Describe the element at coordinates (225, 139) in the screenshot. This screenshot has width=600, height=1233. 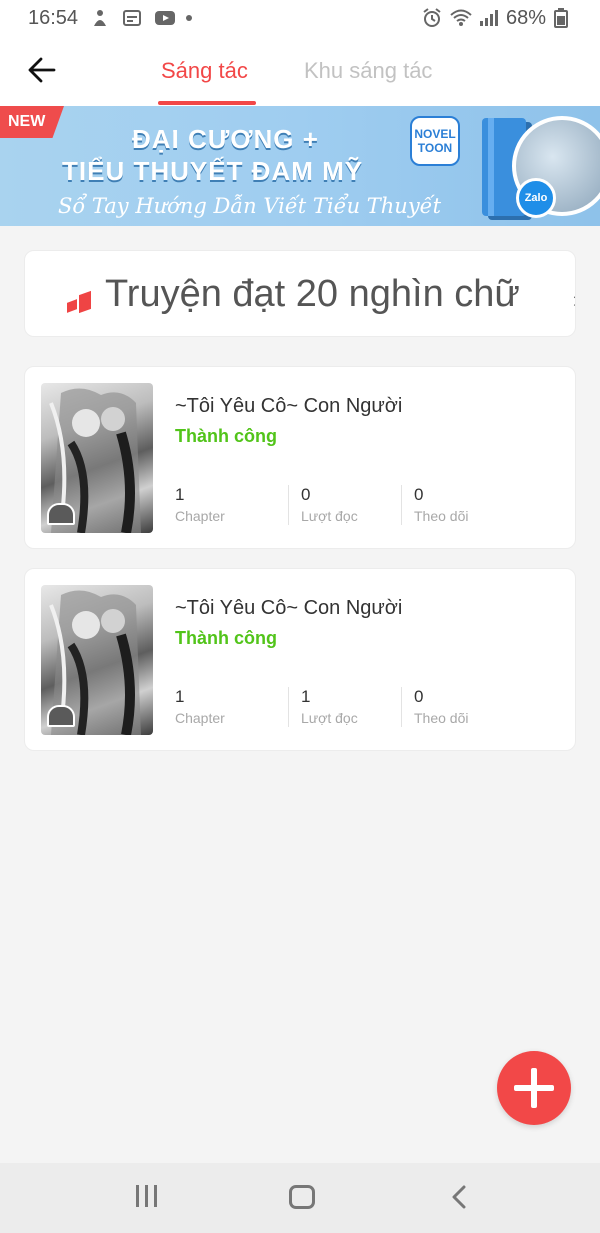
I see `banner-headline-1: ĐẠI CƯƠNG +` at that location.